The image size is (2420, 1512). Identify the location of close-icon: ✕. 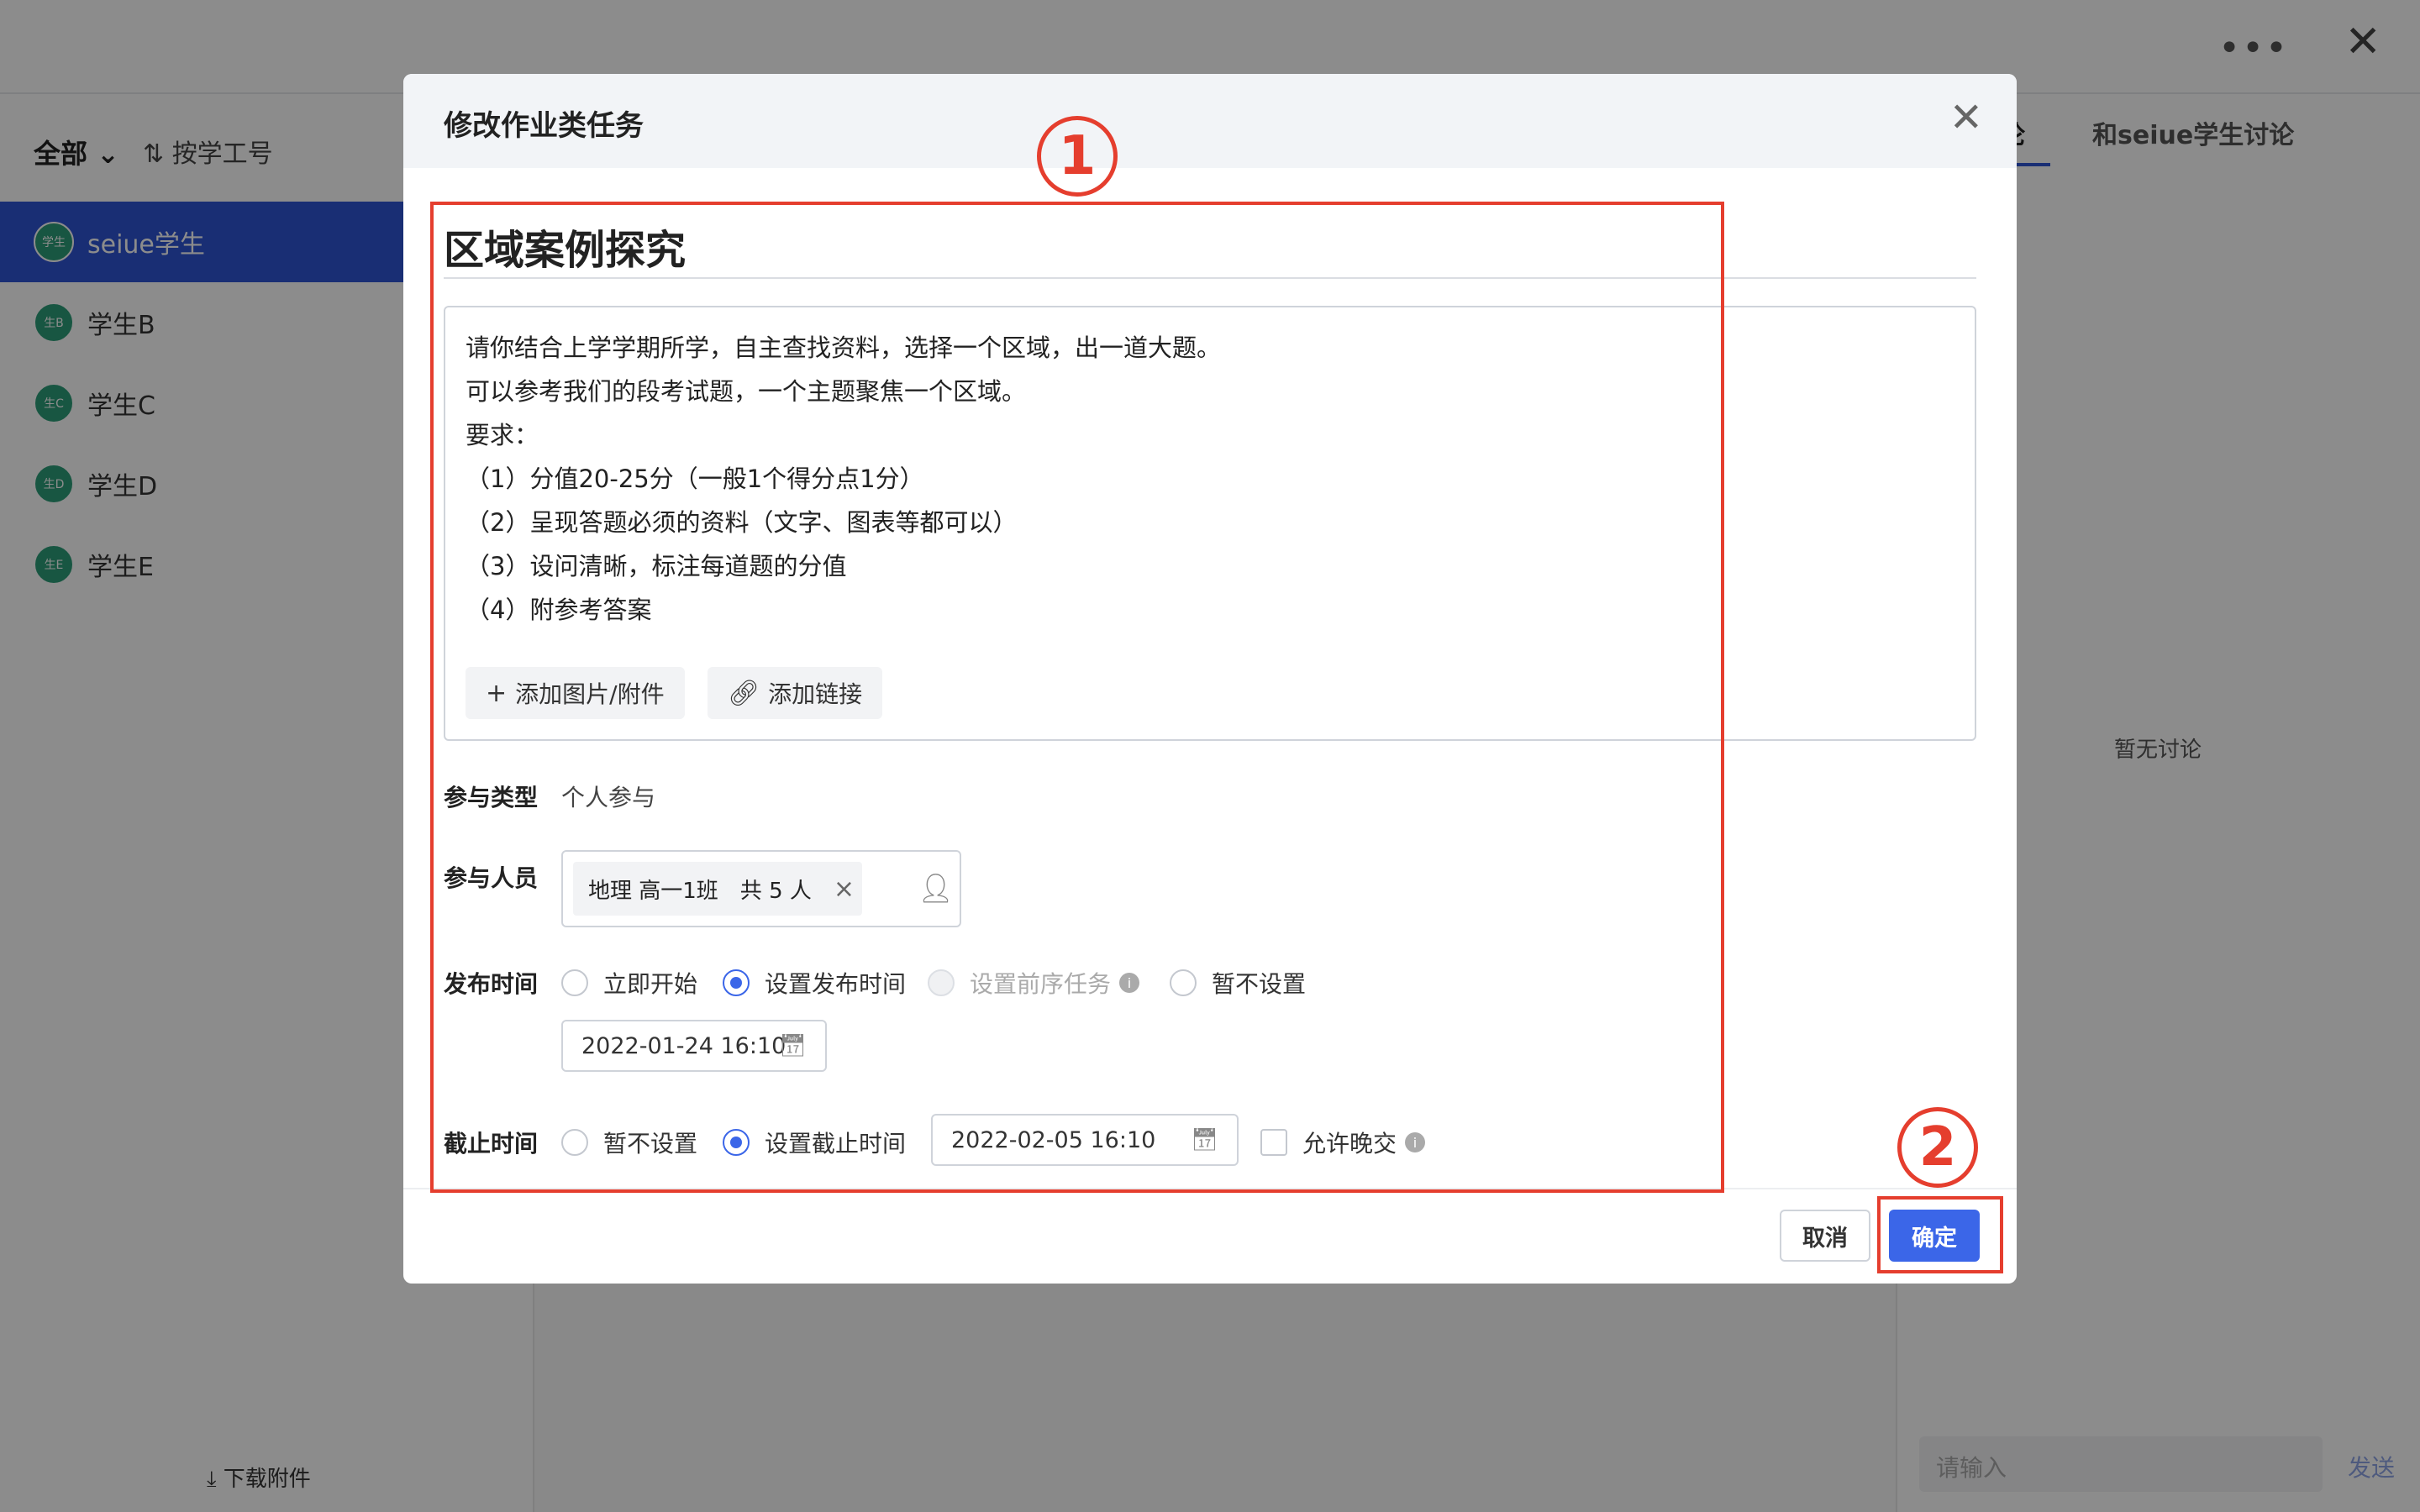
(1966, 117).